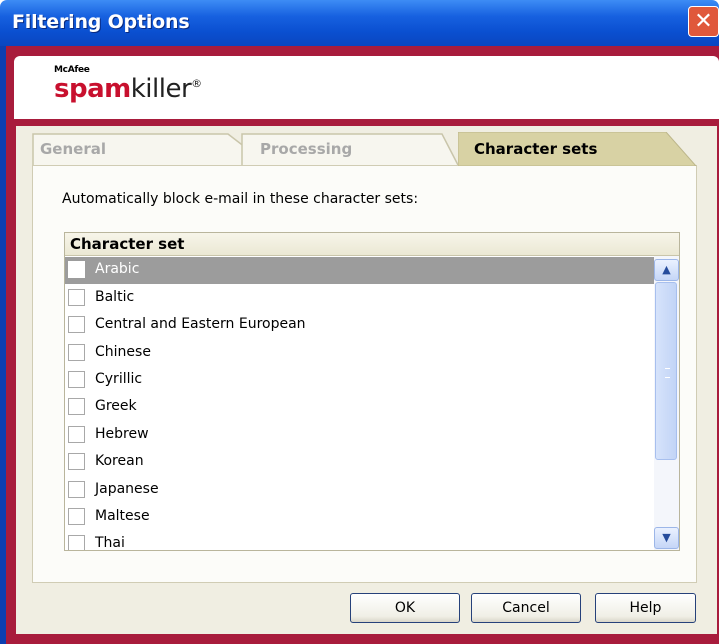  I want to click on scroll-thumb, so click(666, 371).